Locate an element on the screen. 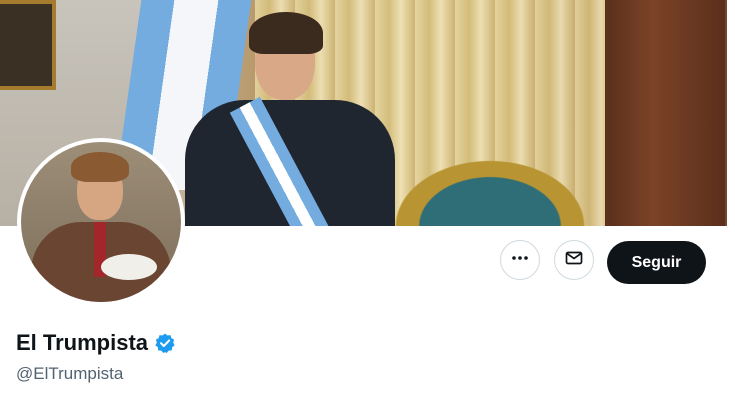  more-horizontal-icon is located at coordinates (520, 260).